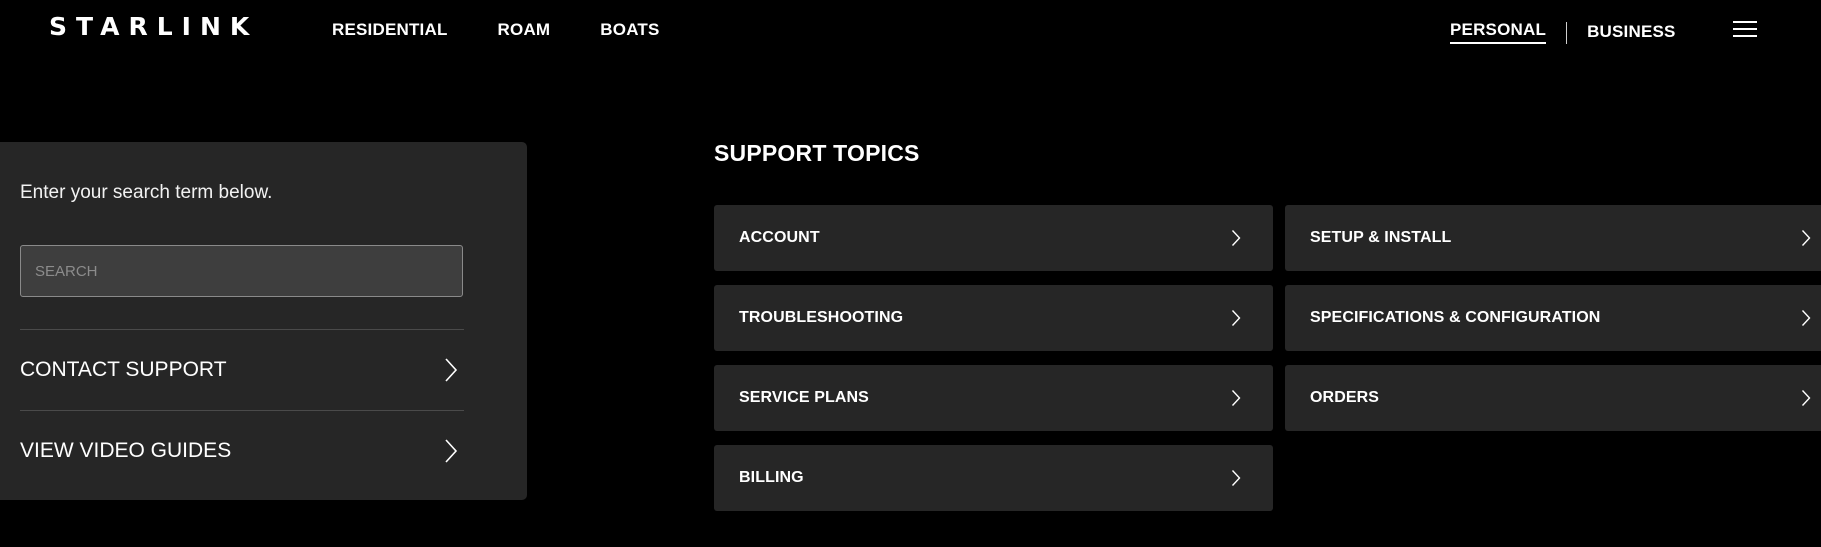  Describe the element at coordinates (1345, 397) in the screenshot. I see `topic-label: ORDERS` at that location.